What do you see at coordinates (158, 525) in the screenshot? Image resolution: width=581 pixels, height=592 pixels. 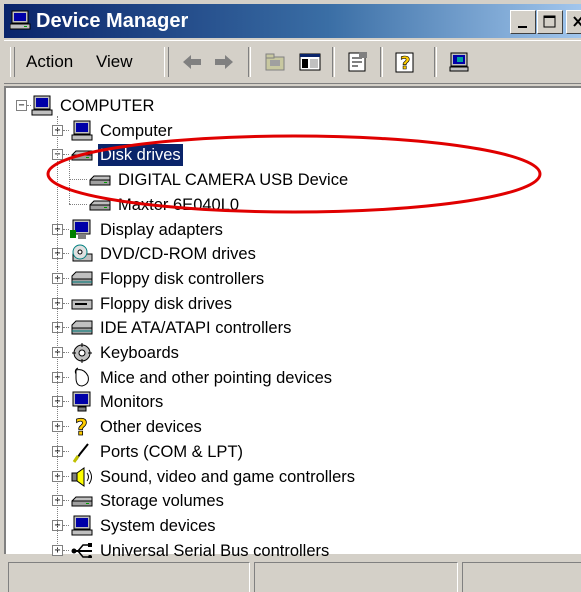 I see `tree-item-label: System devices` at bounding box center [158, 525].